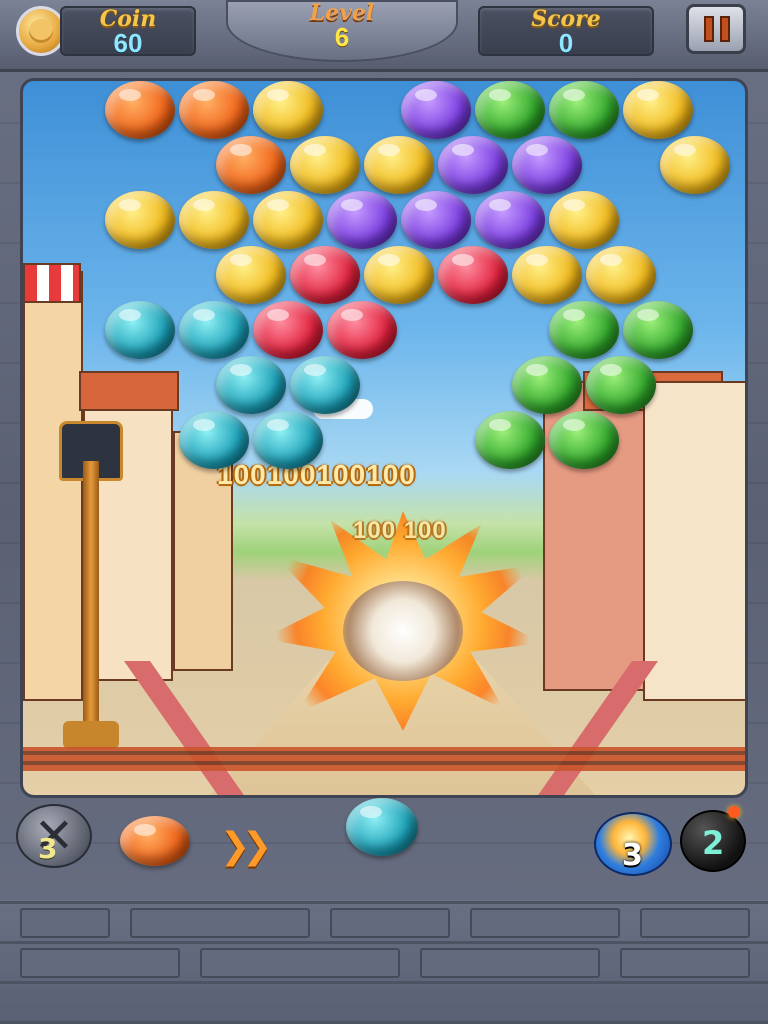  Describe the element at coordinates (632, 855) in the screenshot. I see `fire-bubble-count: 3` at that location.